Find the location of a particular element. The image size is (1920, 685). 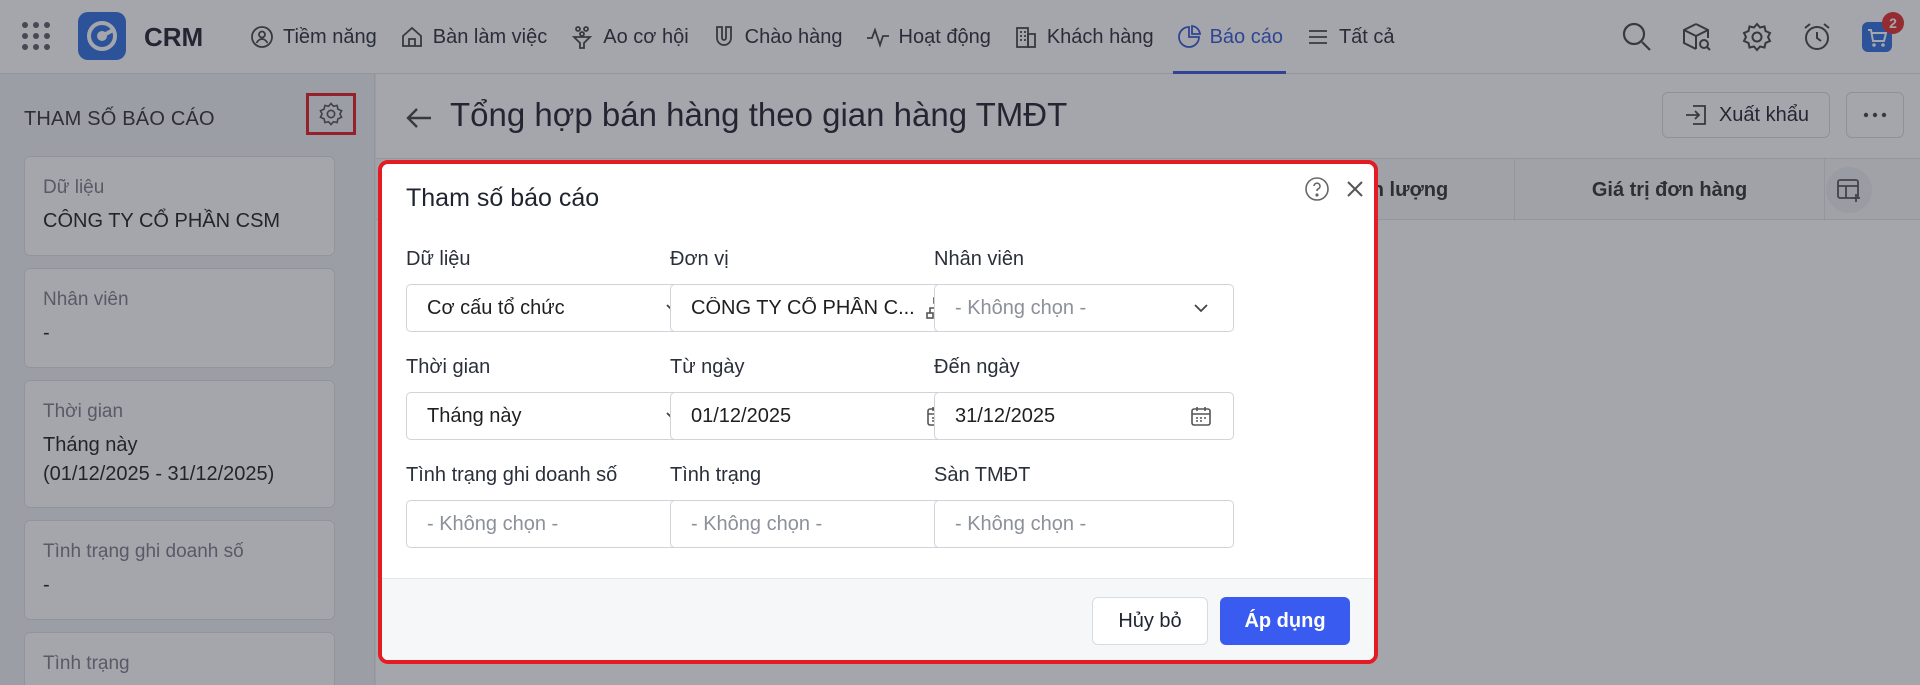

tinh-trang-select: - Không chọn - is located at coordinates (820, 524).